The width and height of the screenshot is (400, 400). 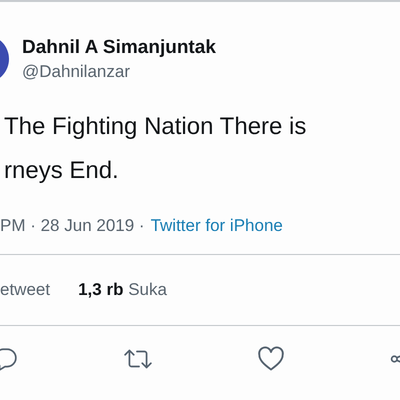 What do you see at coordinates (122, 290) in the screenshot?
I see `stat-count: 1,3 rb Suka` at bounding box center [122, 290].